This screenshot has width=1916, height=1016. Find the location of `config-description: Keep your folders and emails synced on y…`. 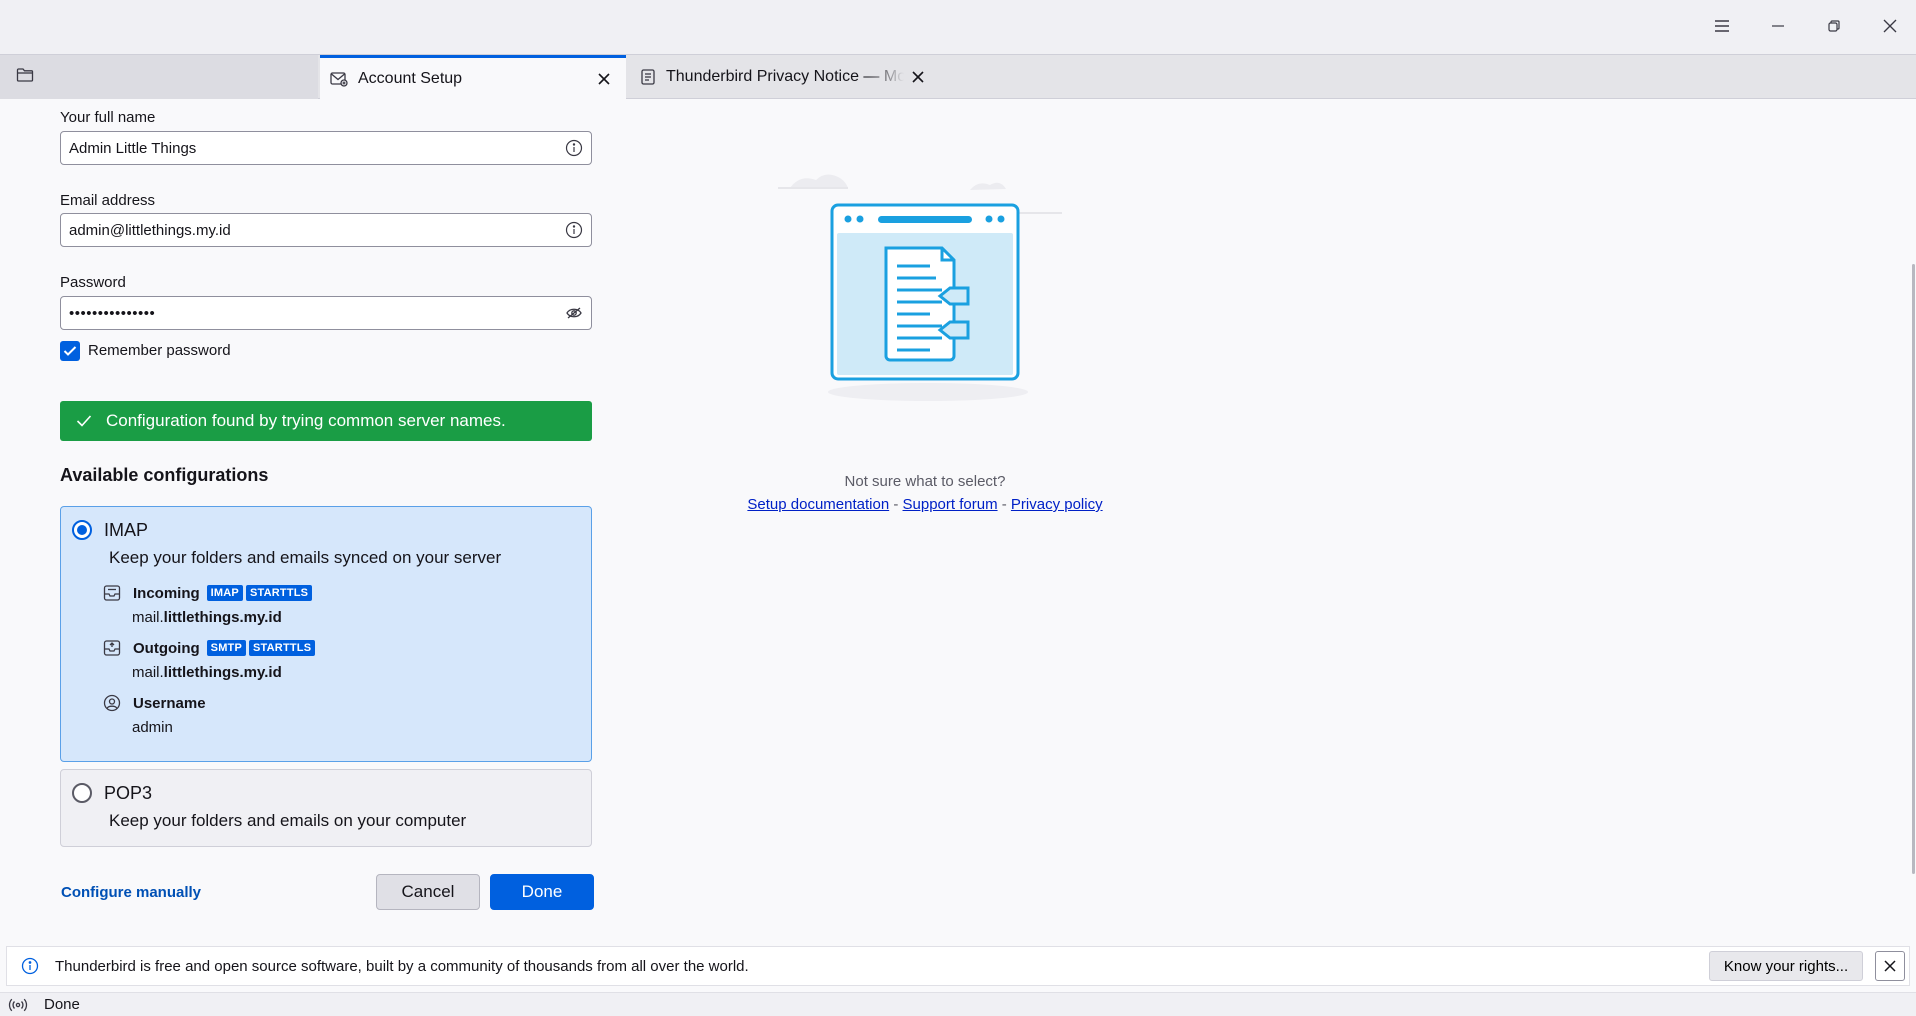

config-description: Keep your folders and emails synced on y… is located at coordinates (305, 557).